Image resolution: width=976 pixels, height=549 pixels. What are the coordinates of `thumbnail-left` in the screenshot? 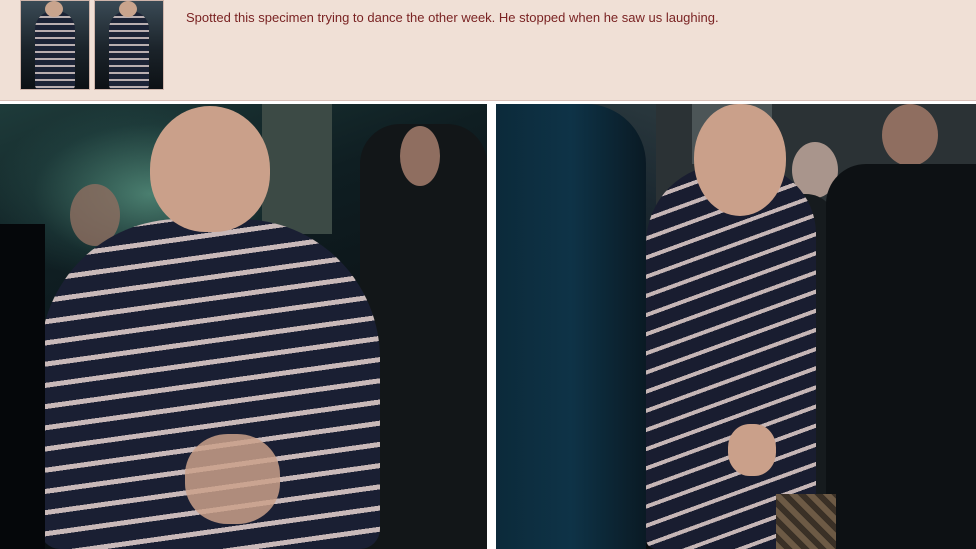 It's located at (55, 45).